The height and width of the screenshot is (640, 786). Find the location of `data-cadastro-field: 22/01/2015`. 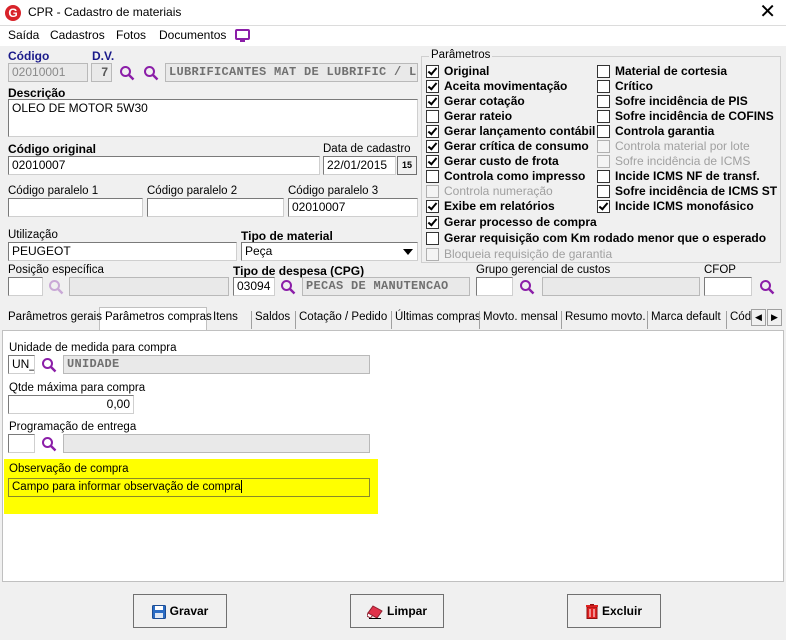

data-cadastro-field: 22/01/2015 is located at coordinates (359, 165).